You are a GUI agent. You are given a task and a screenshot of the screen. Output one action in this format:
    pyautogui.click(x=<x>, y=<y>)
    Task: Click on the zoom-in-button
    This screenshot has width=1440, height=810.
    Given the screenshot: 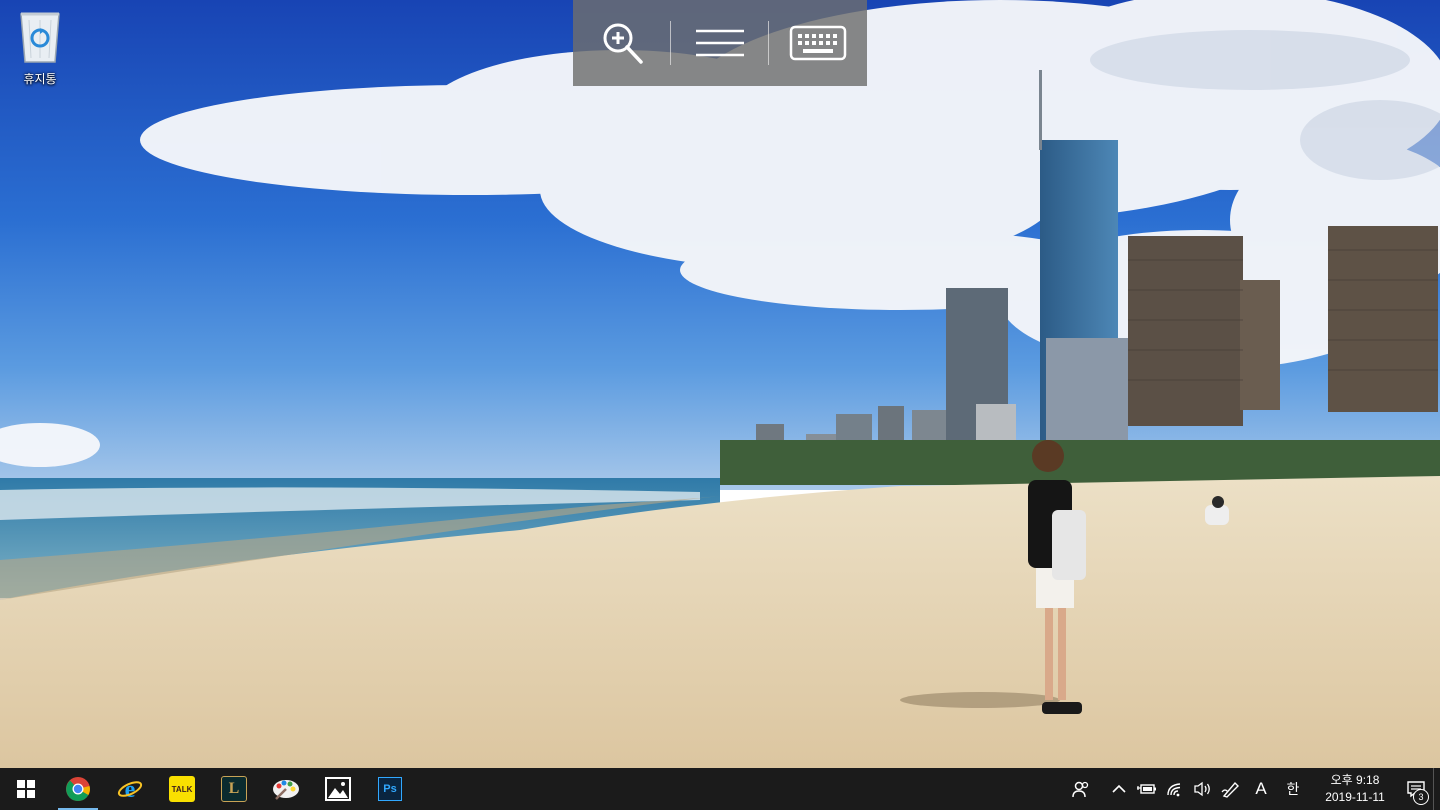 What is the action you would take?
    pyautogui.click(x=621, y=43)
    